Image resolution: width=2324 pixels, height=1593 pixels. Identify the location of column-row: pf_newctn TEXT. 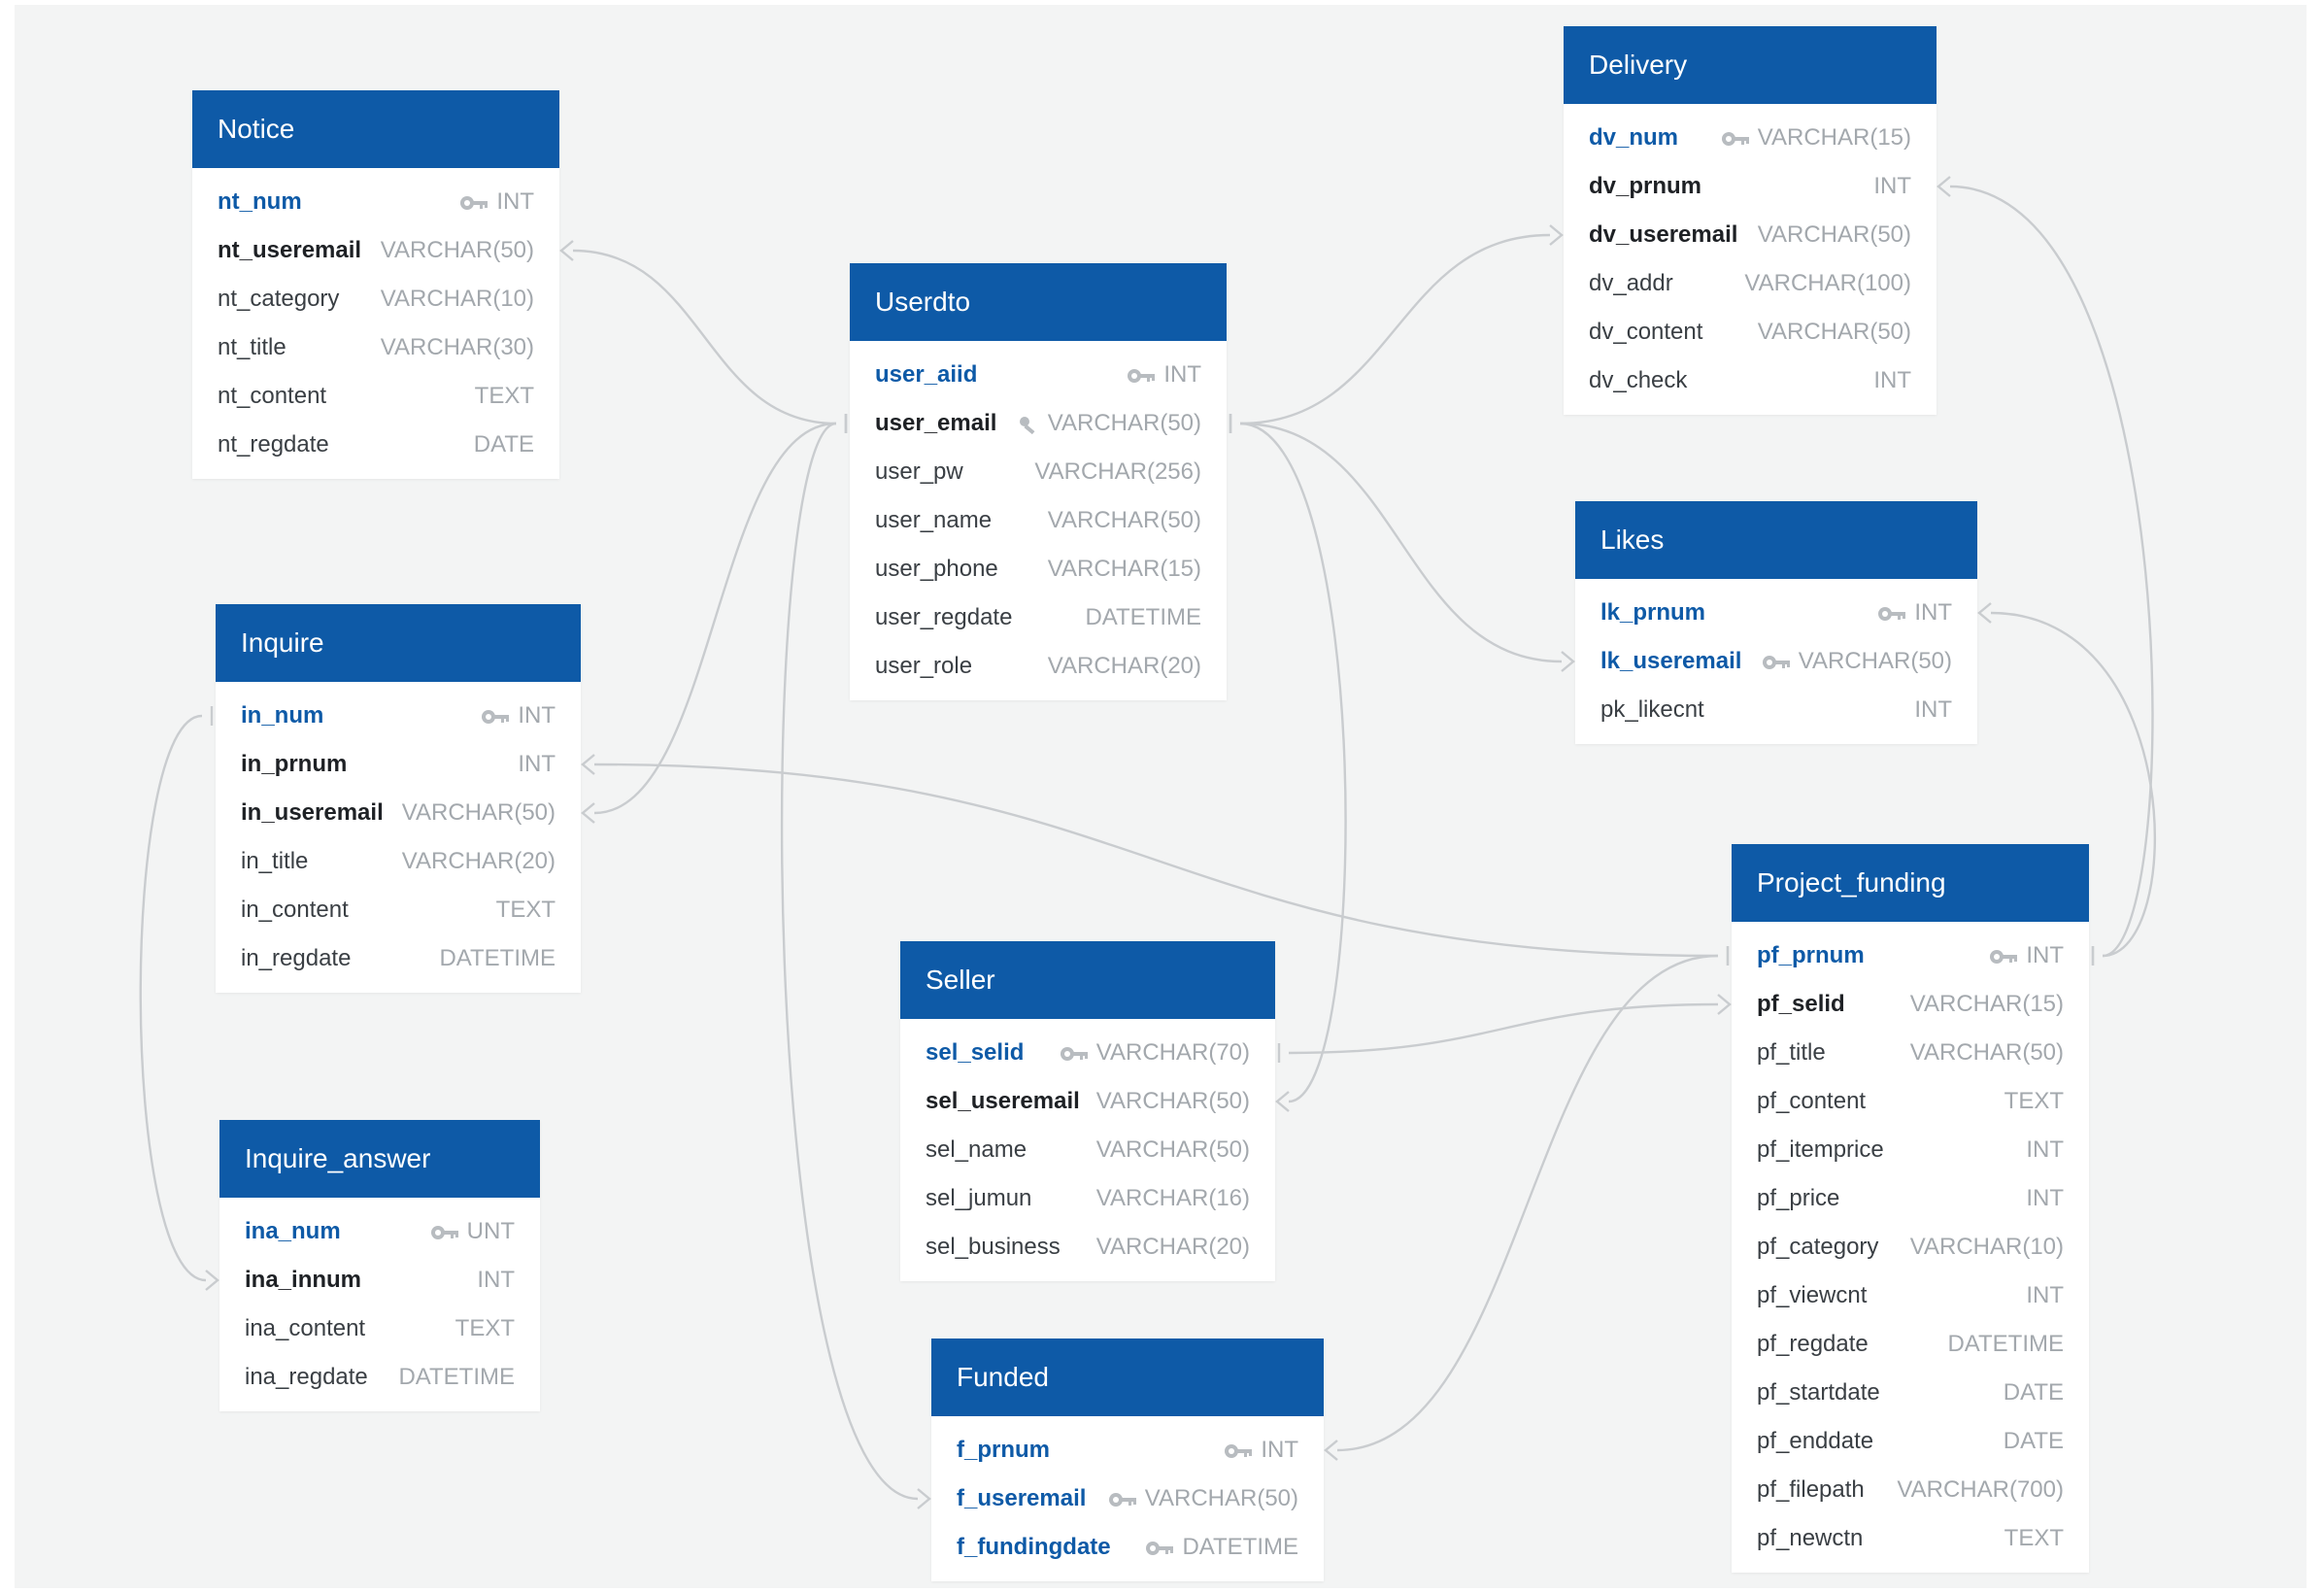
(1911, 1539).